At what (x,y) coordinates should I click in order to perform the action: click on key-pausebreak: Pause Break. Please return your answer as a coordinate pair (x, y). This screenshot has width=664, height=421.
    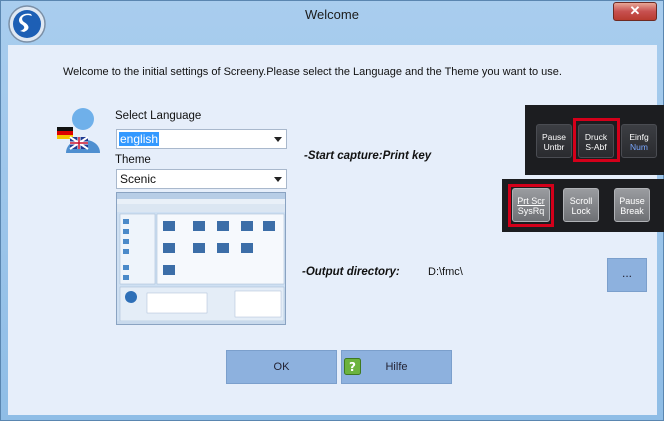
    Looking at the image, I should click on (632, 205).